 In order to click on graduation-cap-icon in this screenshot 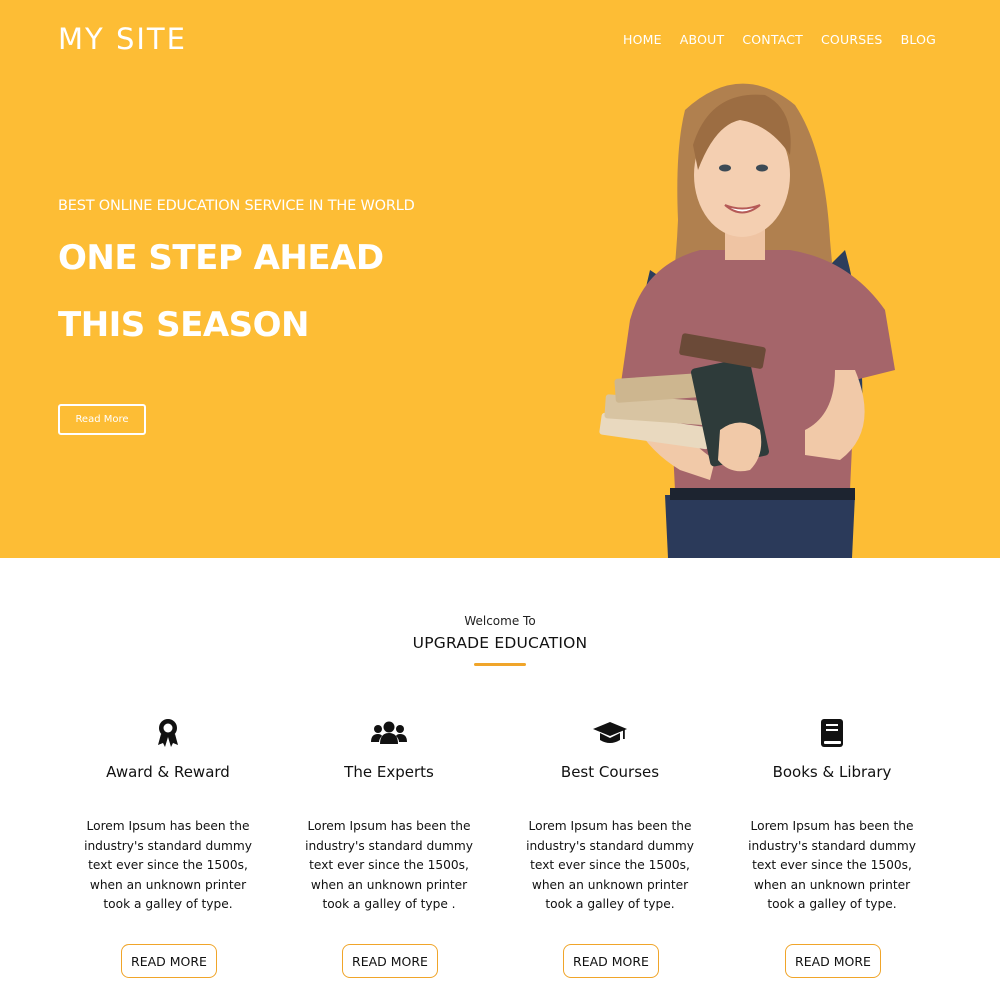, I will do `click(610, 733)`.